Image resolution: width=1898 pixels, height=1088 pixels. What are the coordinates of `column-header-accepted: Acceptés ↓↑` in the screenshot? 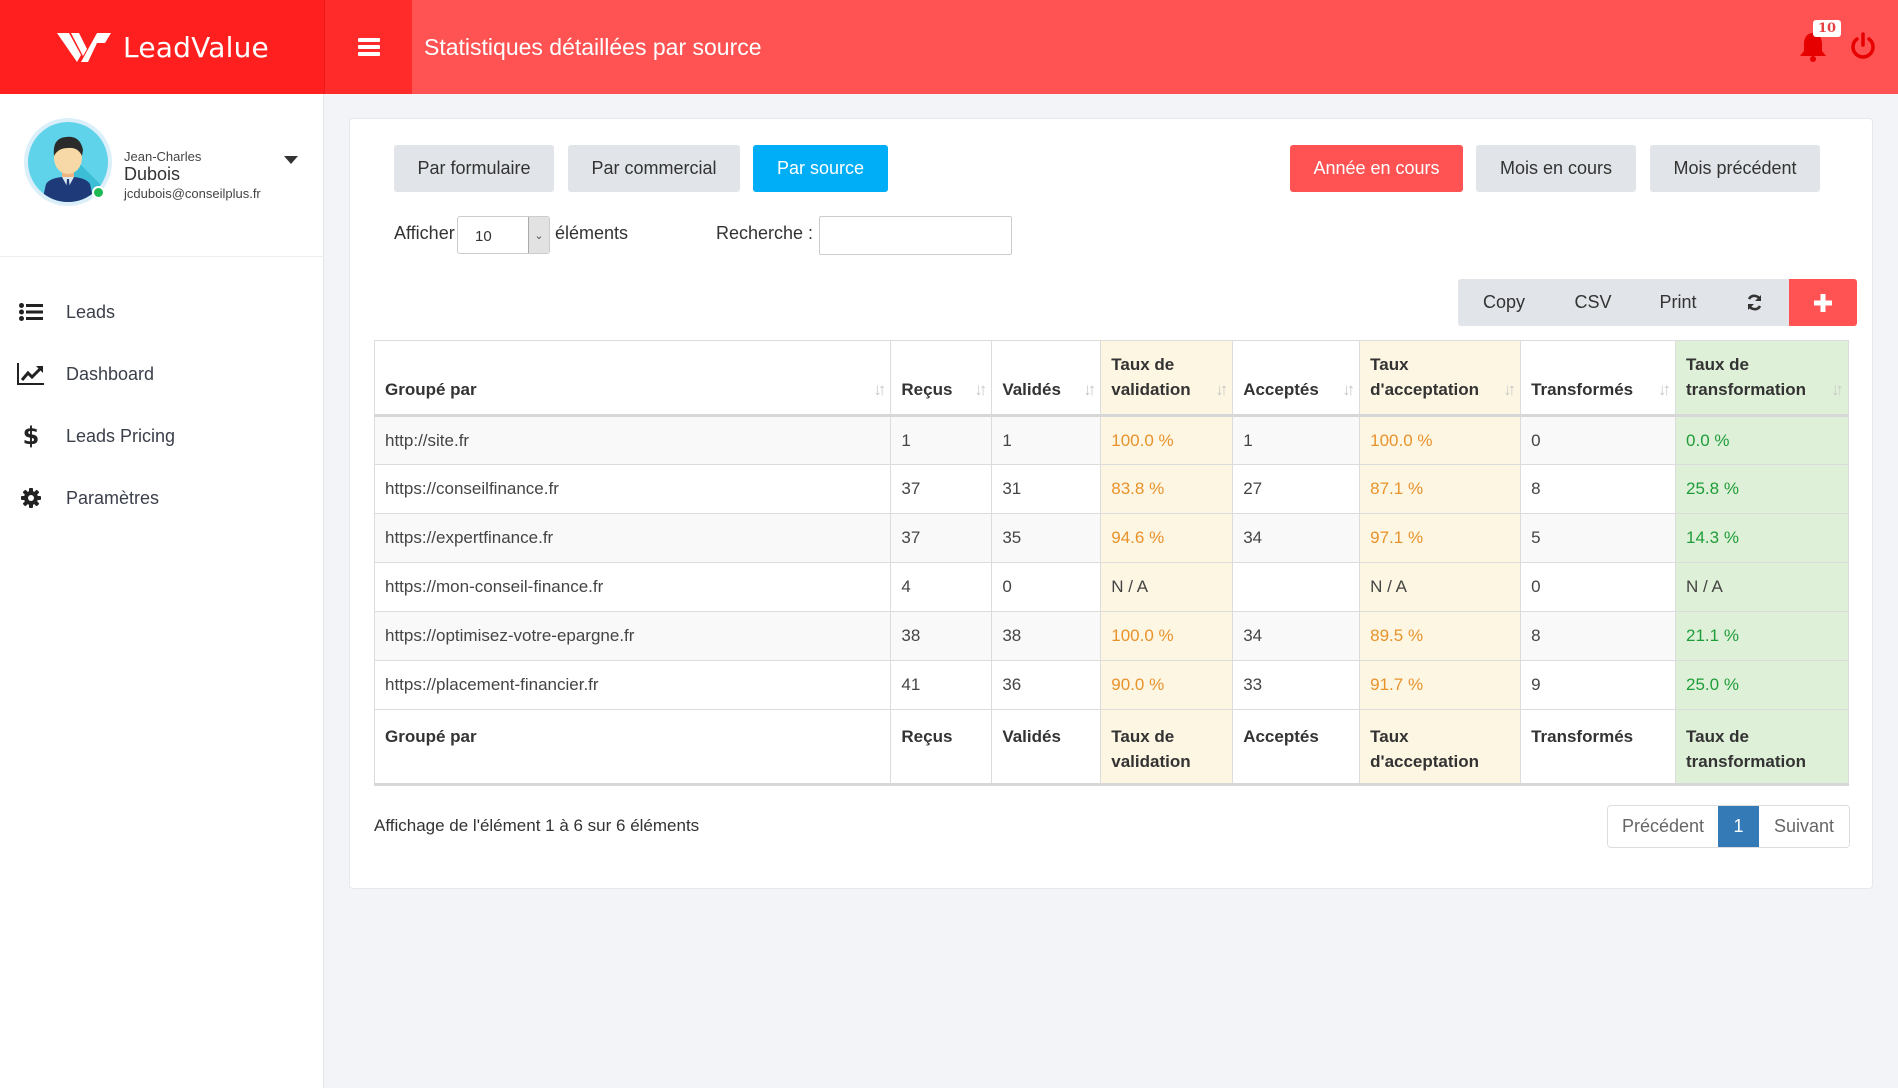 It's located at (1296, 378).